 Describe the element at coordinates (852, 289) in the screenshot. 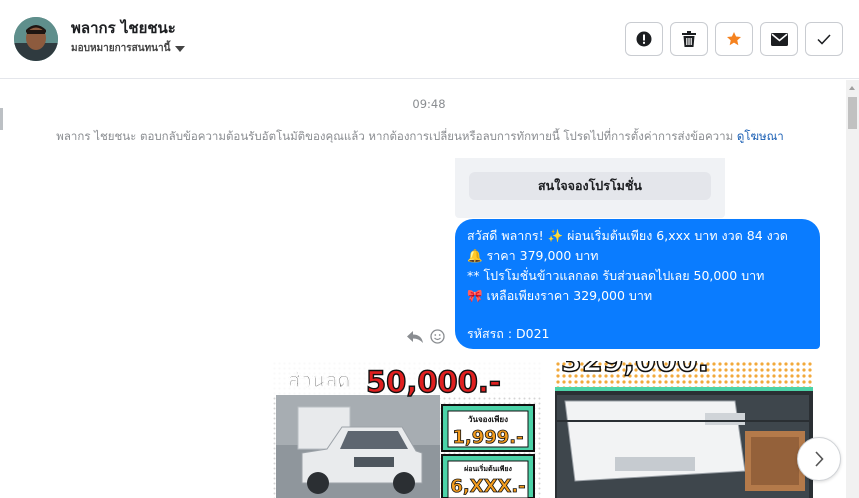

I see `scrollbar` at that location.